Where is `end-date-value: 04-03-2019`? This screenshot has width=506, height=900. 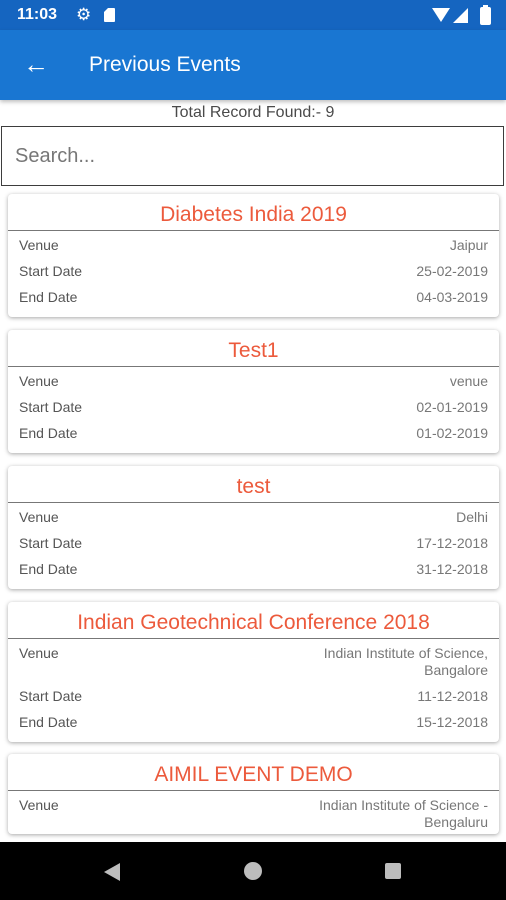
end-date-value: 04-03-2019 is located at coordinates (452, 297).